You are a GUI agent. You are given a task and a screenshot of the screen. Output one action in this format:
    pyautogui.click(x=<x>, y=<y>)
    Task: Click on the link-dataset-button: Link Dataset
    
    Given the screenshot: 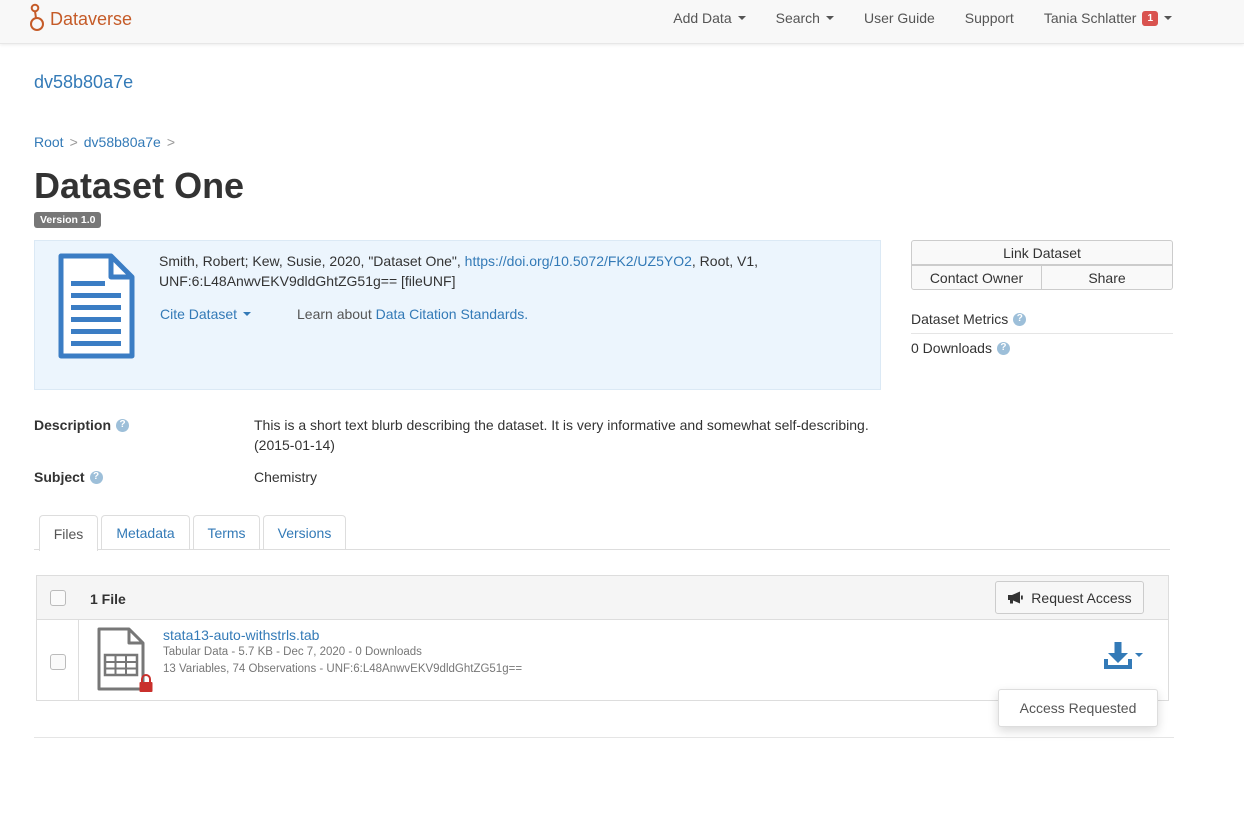 What is the action you would take?
    pyautogui.click(x=1042, y=252)
    